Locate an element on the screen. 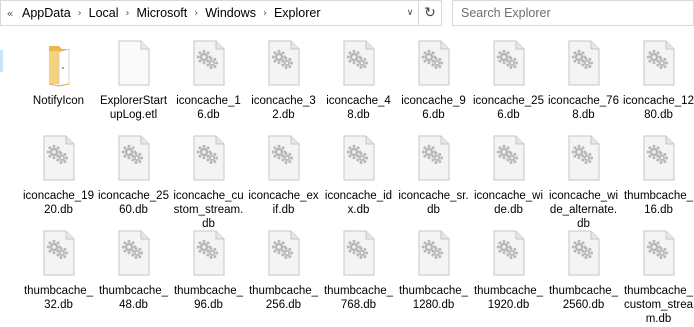 The height and width of the screenshot is (327, 694). file-item: thumbcache_96.db is located at coordinates (208, 275).